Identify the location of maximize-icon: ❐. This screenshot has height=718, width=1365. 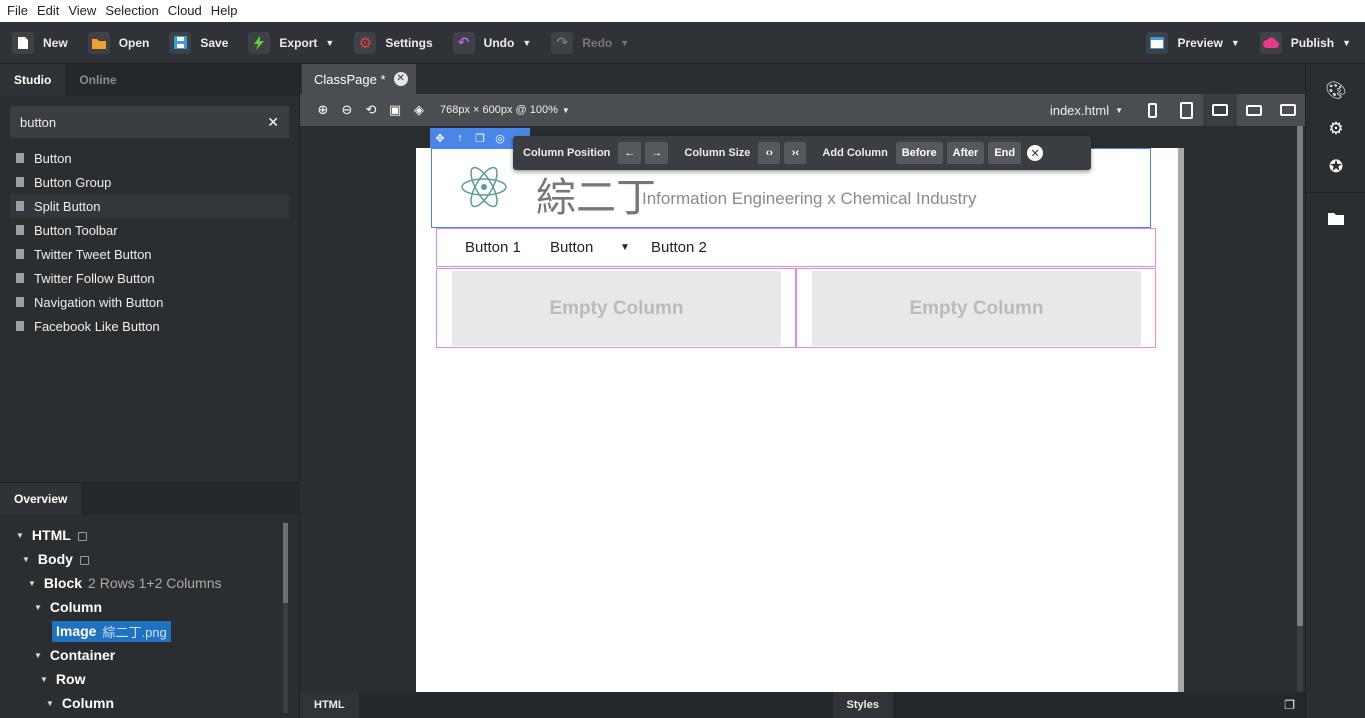
(1289, 705).